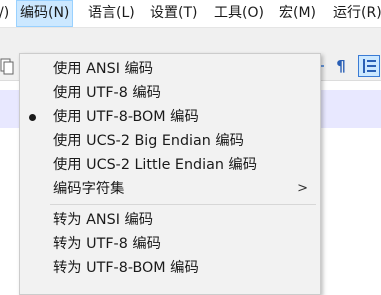 The height and width of the screenshot is (295, 381). What do you see at coordinates (341, 66) in the screenshot?
I see `pilcrow-icon: ¶` at bounding box center [341, 66].